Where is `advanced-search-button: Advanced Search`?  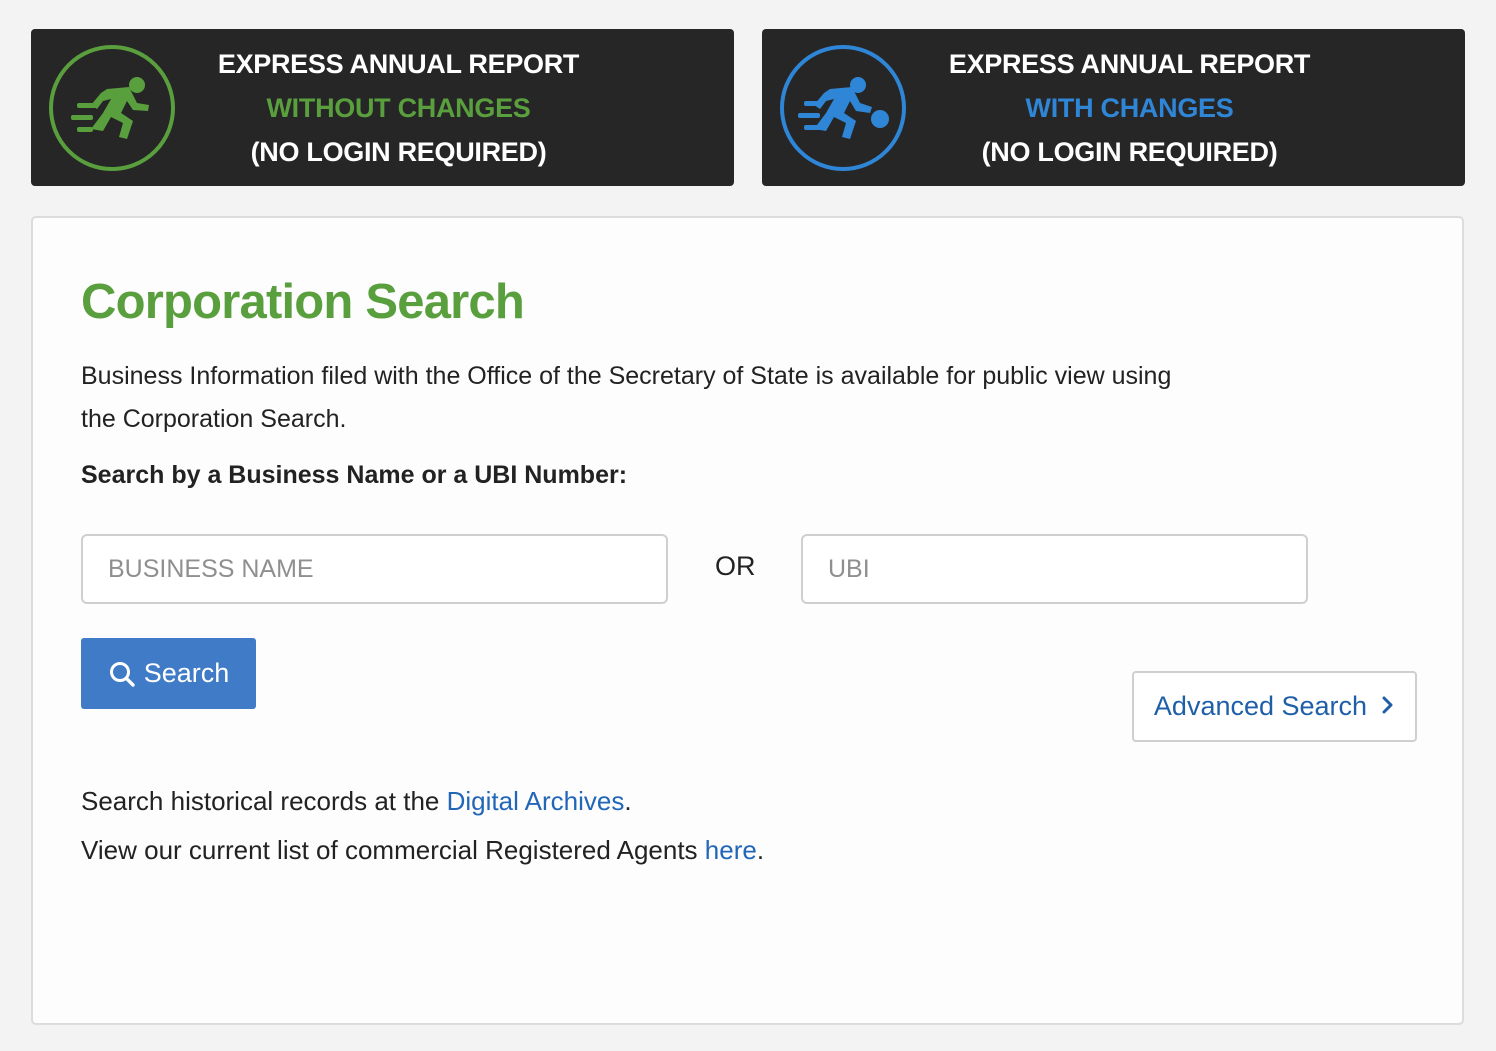
advanced-search-button: Advanced Search is located at coordinates (1274, 706).